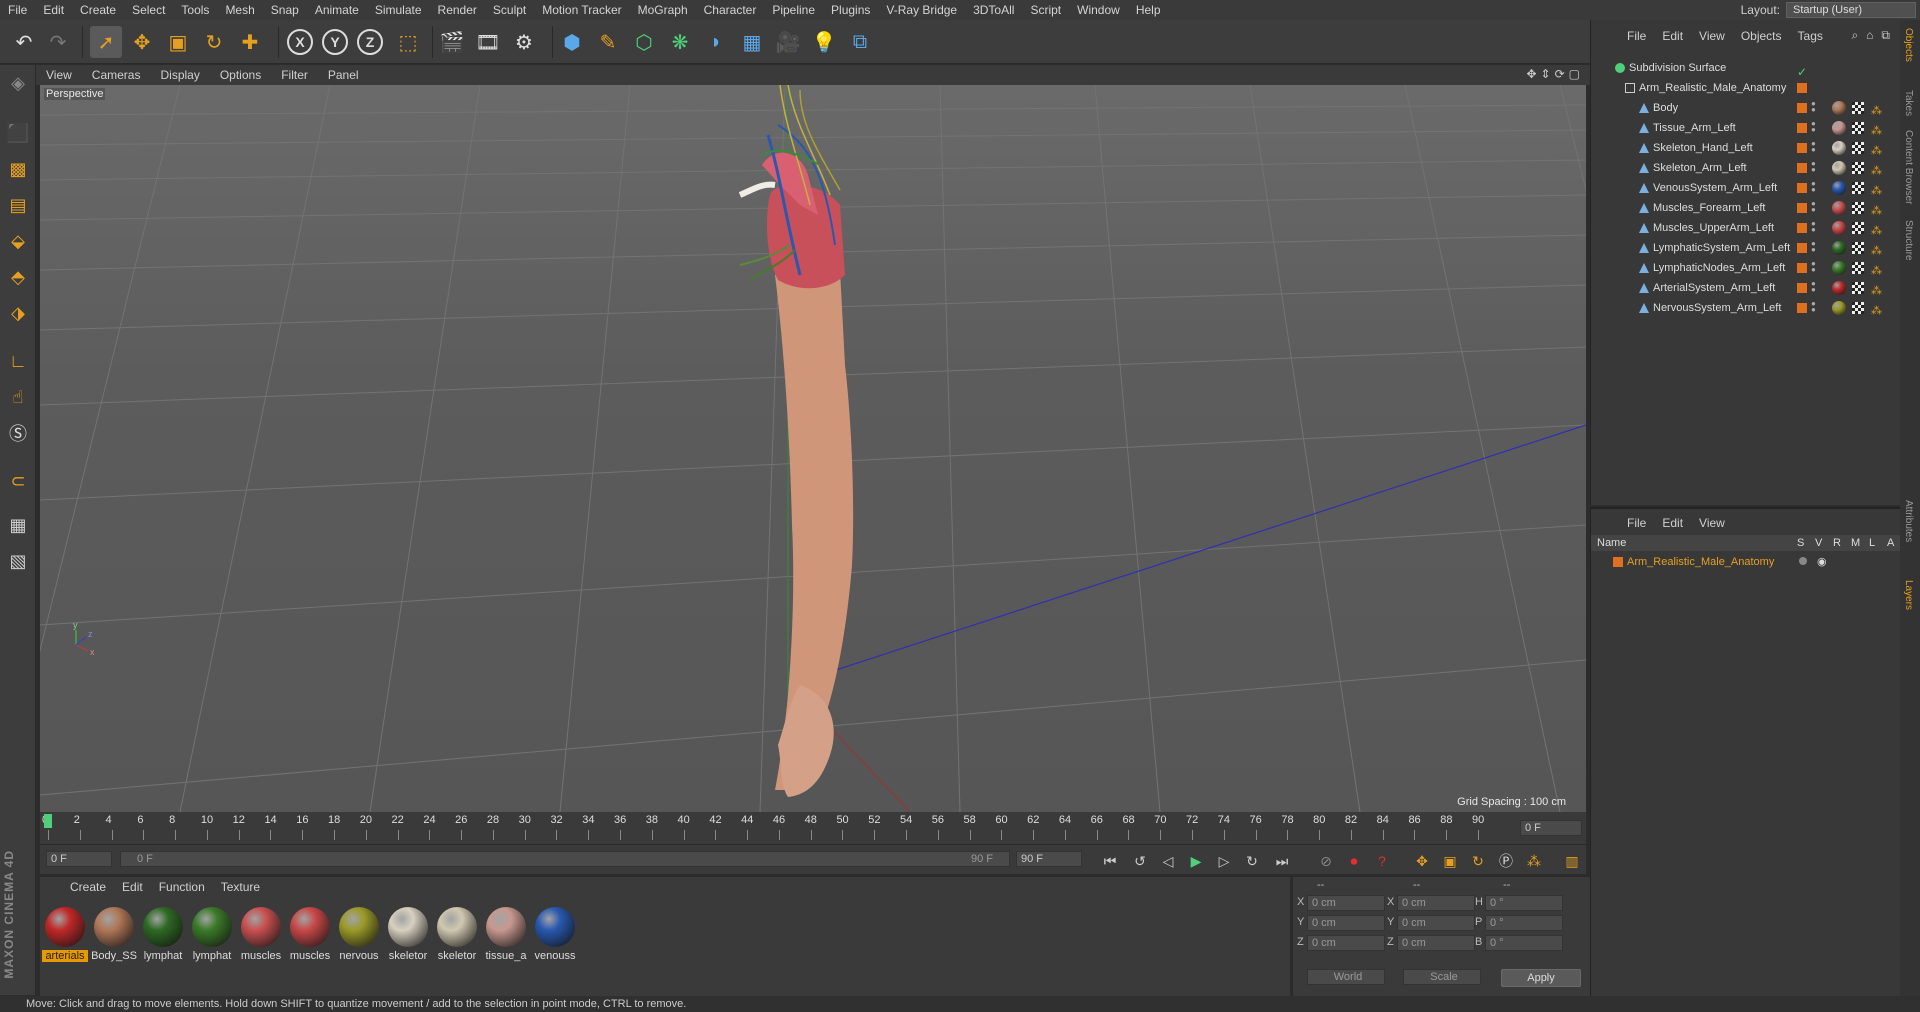 The height and width of the screenshot is (1012, 1920). I want to click on pen-spline-icon: ✎, so click(608, 42).